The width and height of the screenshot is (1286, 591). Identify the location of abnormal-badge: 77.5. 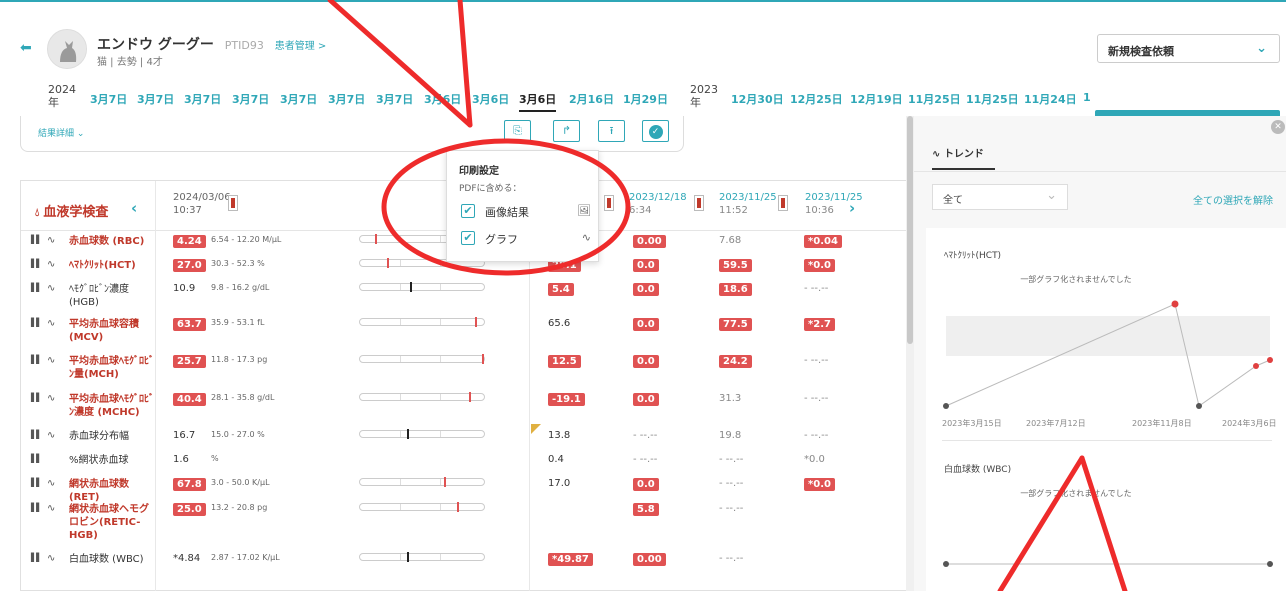
(735, 324).